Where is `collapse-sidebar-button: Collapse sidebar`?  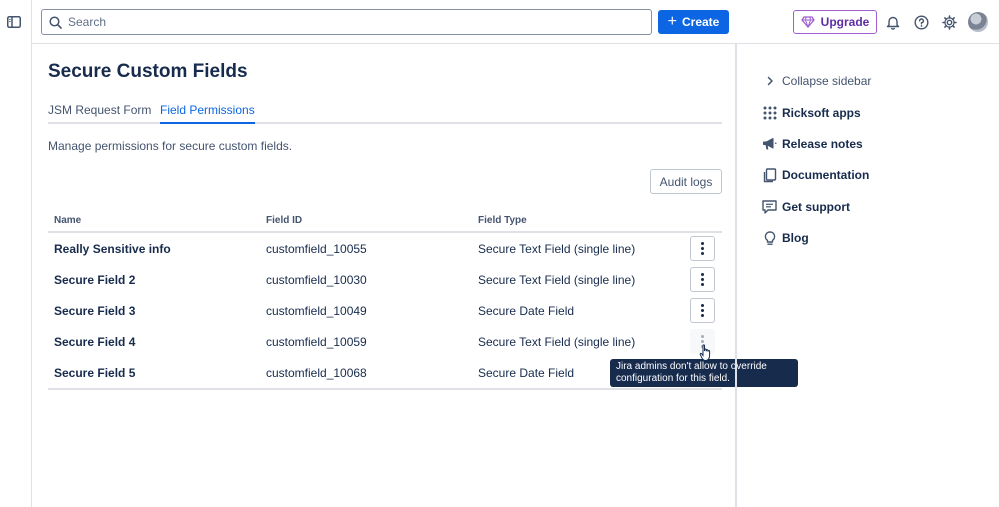 collapse-sidebar-button: Collapse sidebar is located at coordinates (816, 81).